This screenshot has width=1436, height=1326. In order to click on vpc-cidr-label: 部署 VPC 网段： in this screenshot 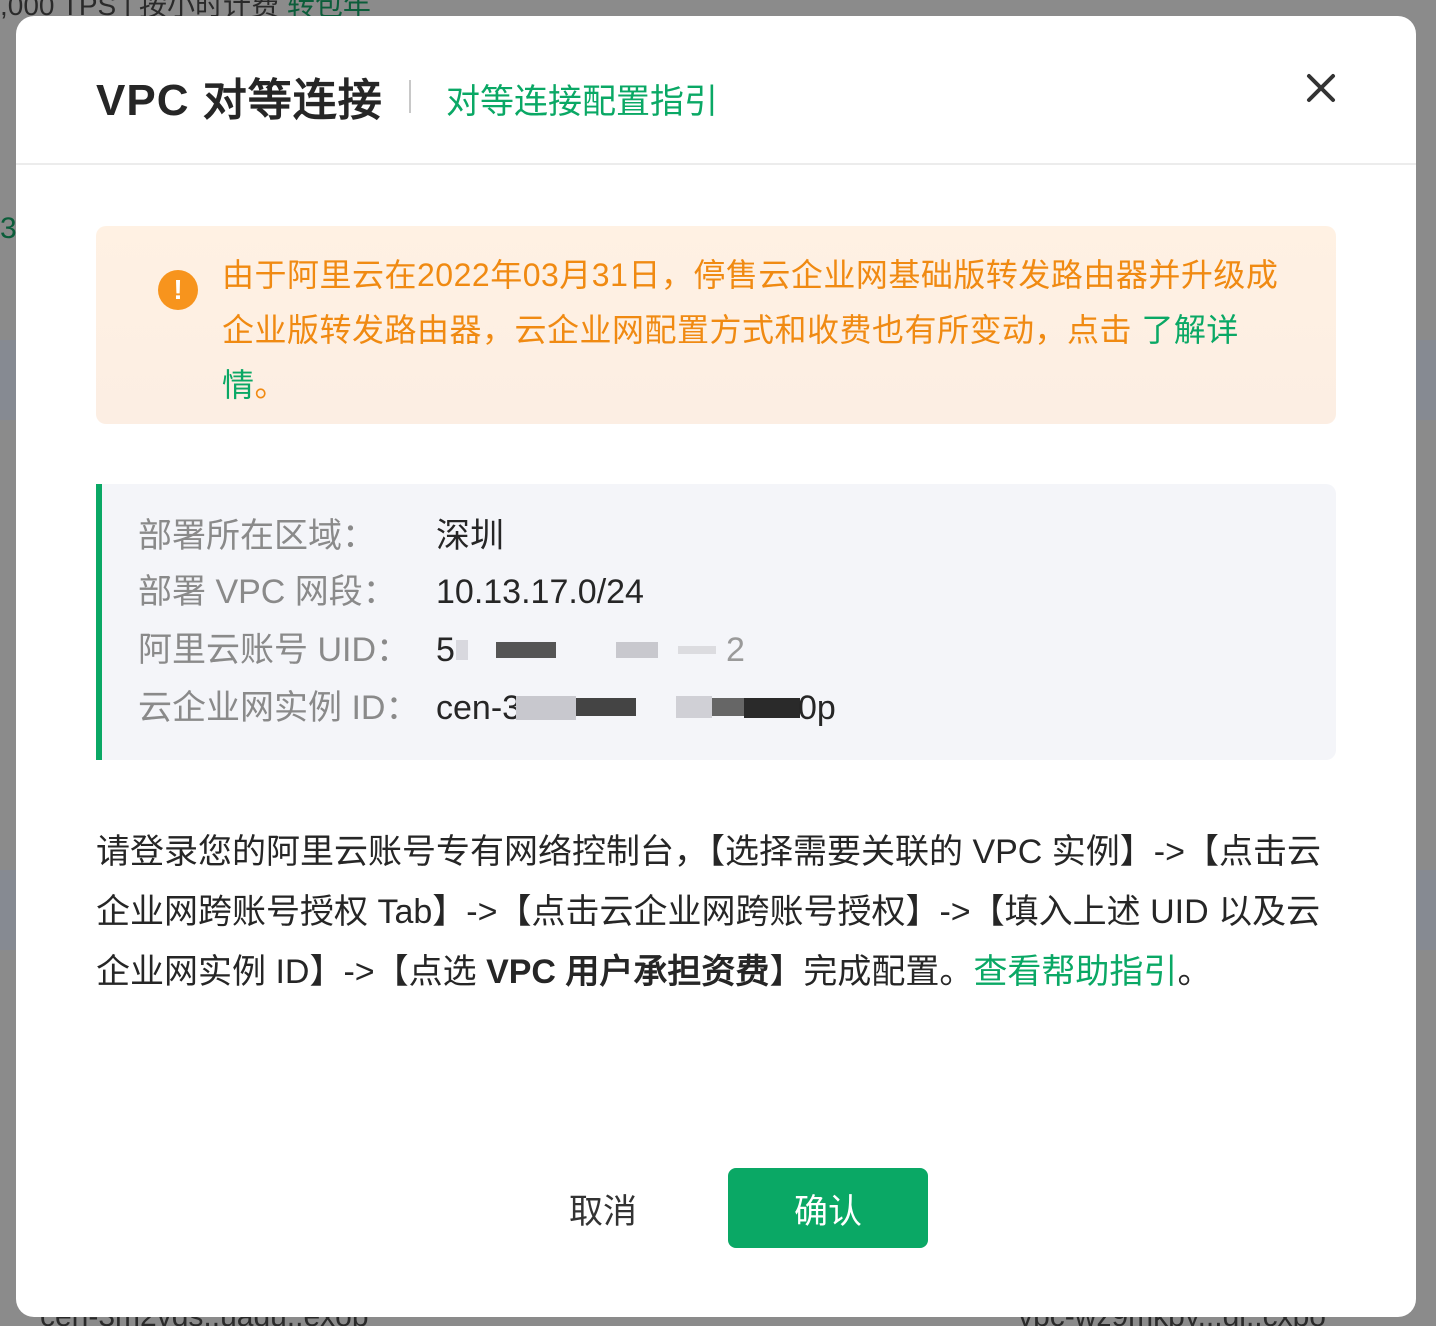, I will do `click(267, 592)`.